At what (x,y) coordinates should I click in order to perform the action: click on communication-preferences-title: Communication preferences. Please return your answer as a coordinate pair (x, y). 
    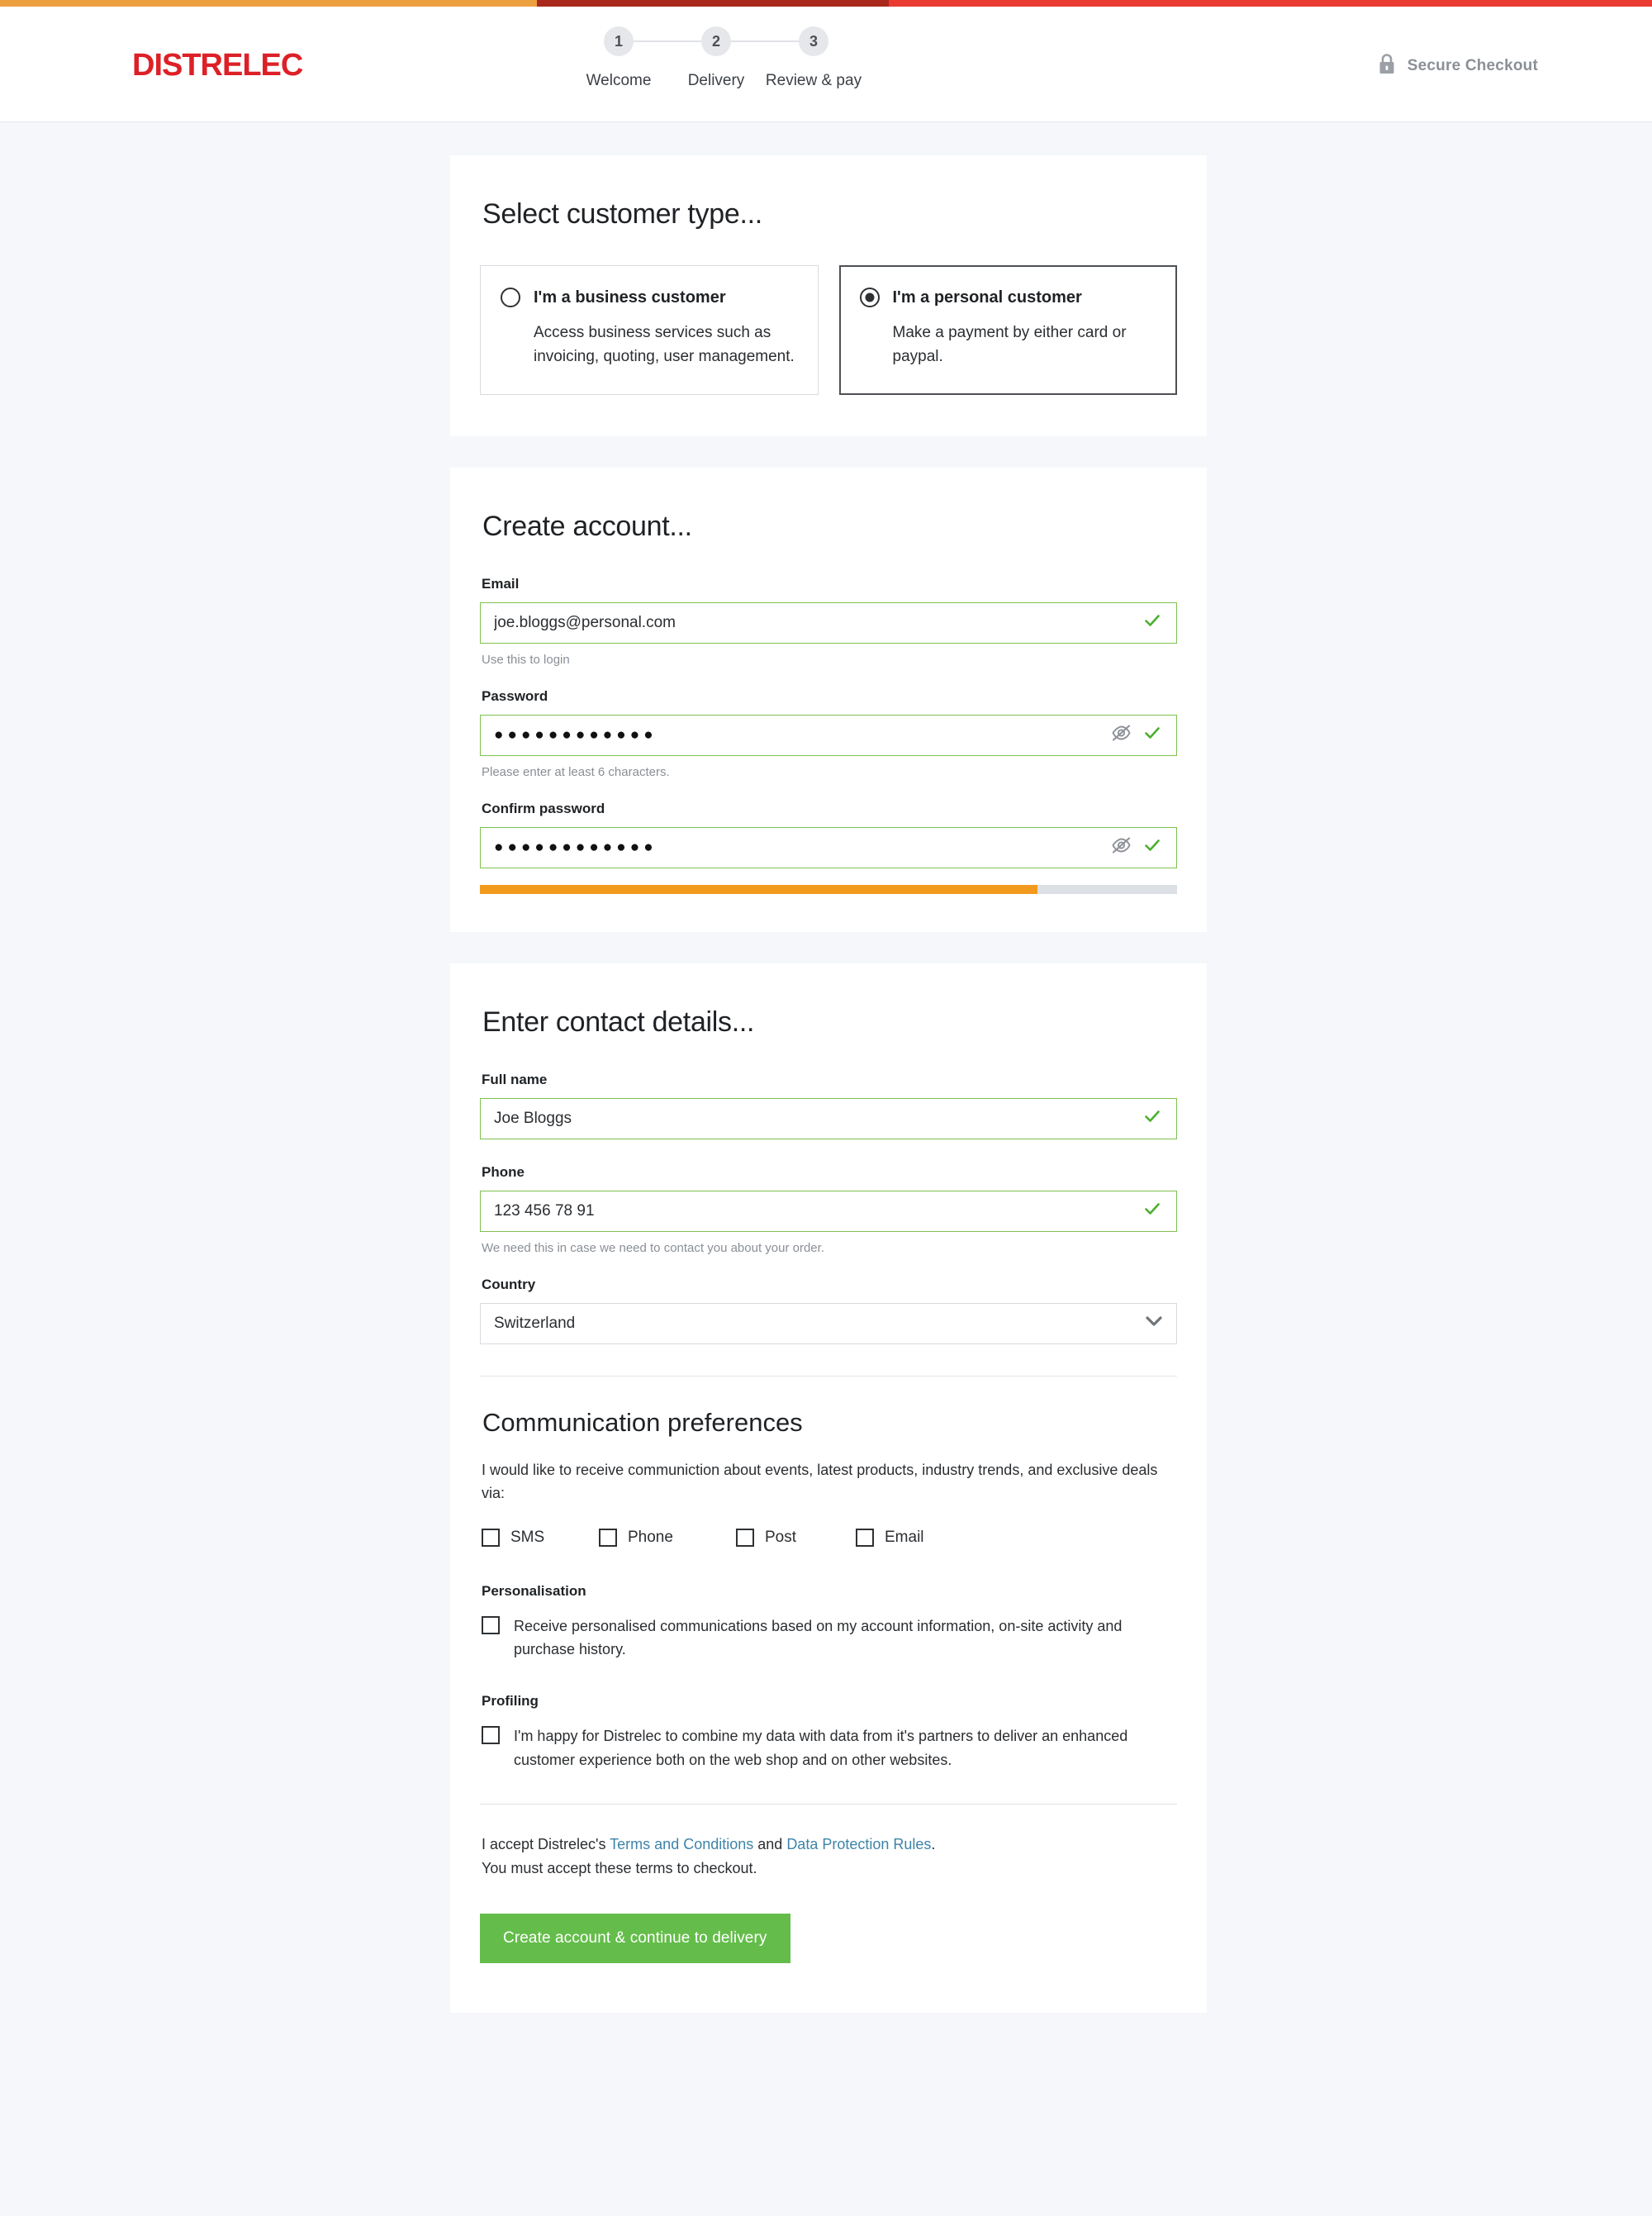
    Looking at the image, I should click on (642, 1422).